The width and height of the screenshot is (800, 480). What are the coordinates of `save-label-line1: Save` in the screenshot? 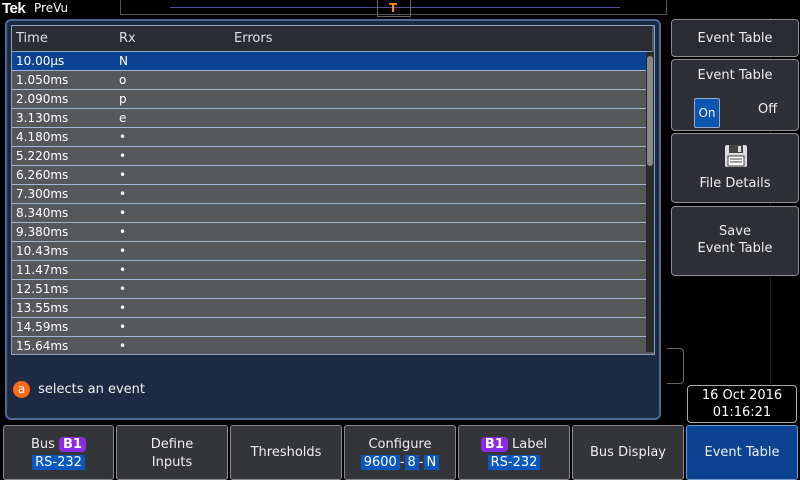 It's located at (735, 231).